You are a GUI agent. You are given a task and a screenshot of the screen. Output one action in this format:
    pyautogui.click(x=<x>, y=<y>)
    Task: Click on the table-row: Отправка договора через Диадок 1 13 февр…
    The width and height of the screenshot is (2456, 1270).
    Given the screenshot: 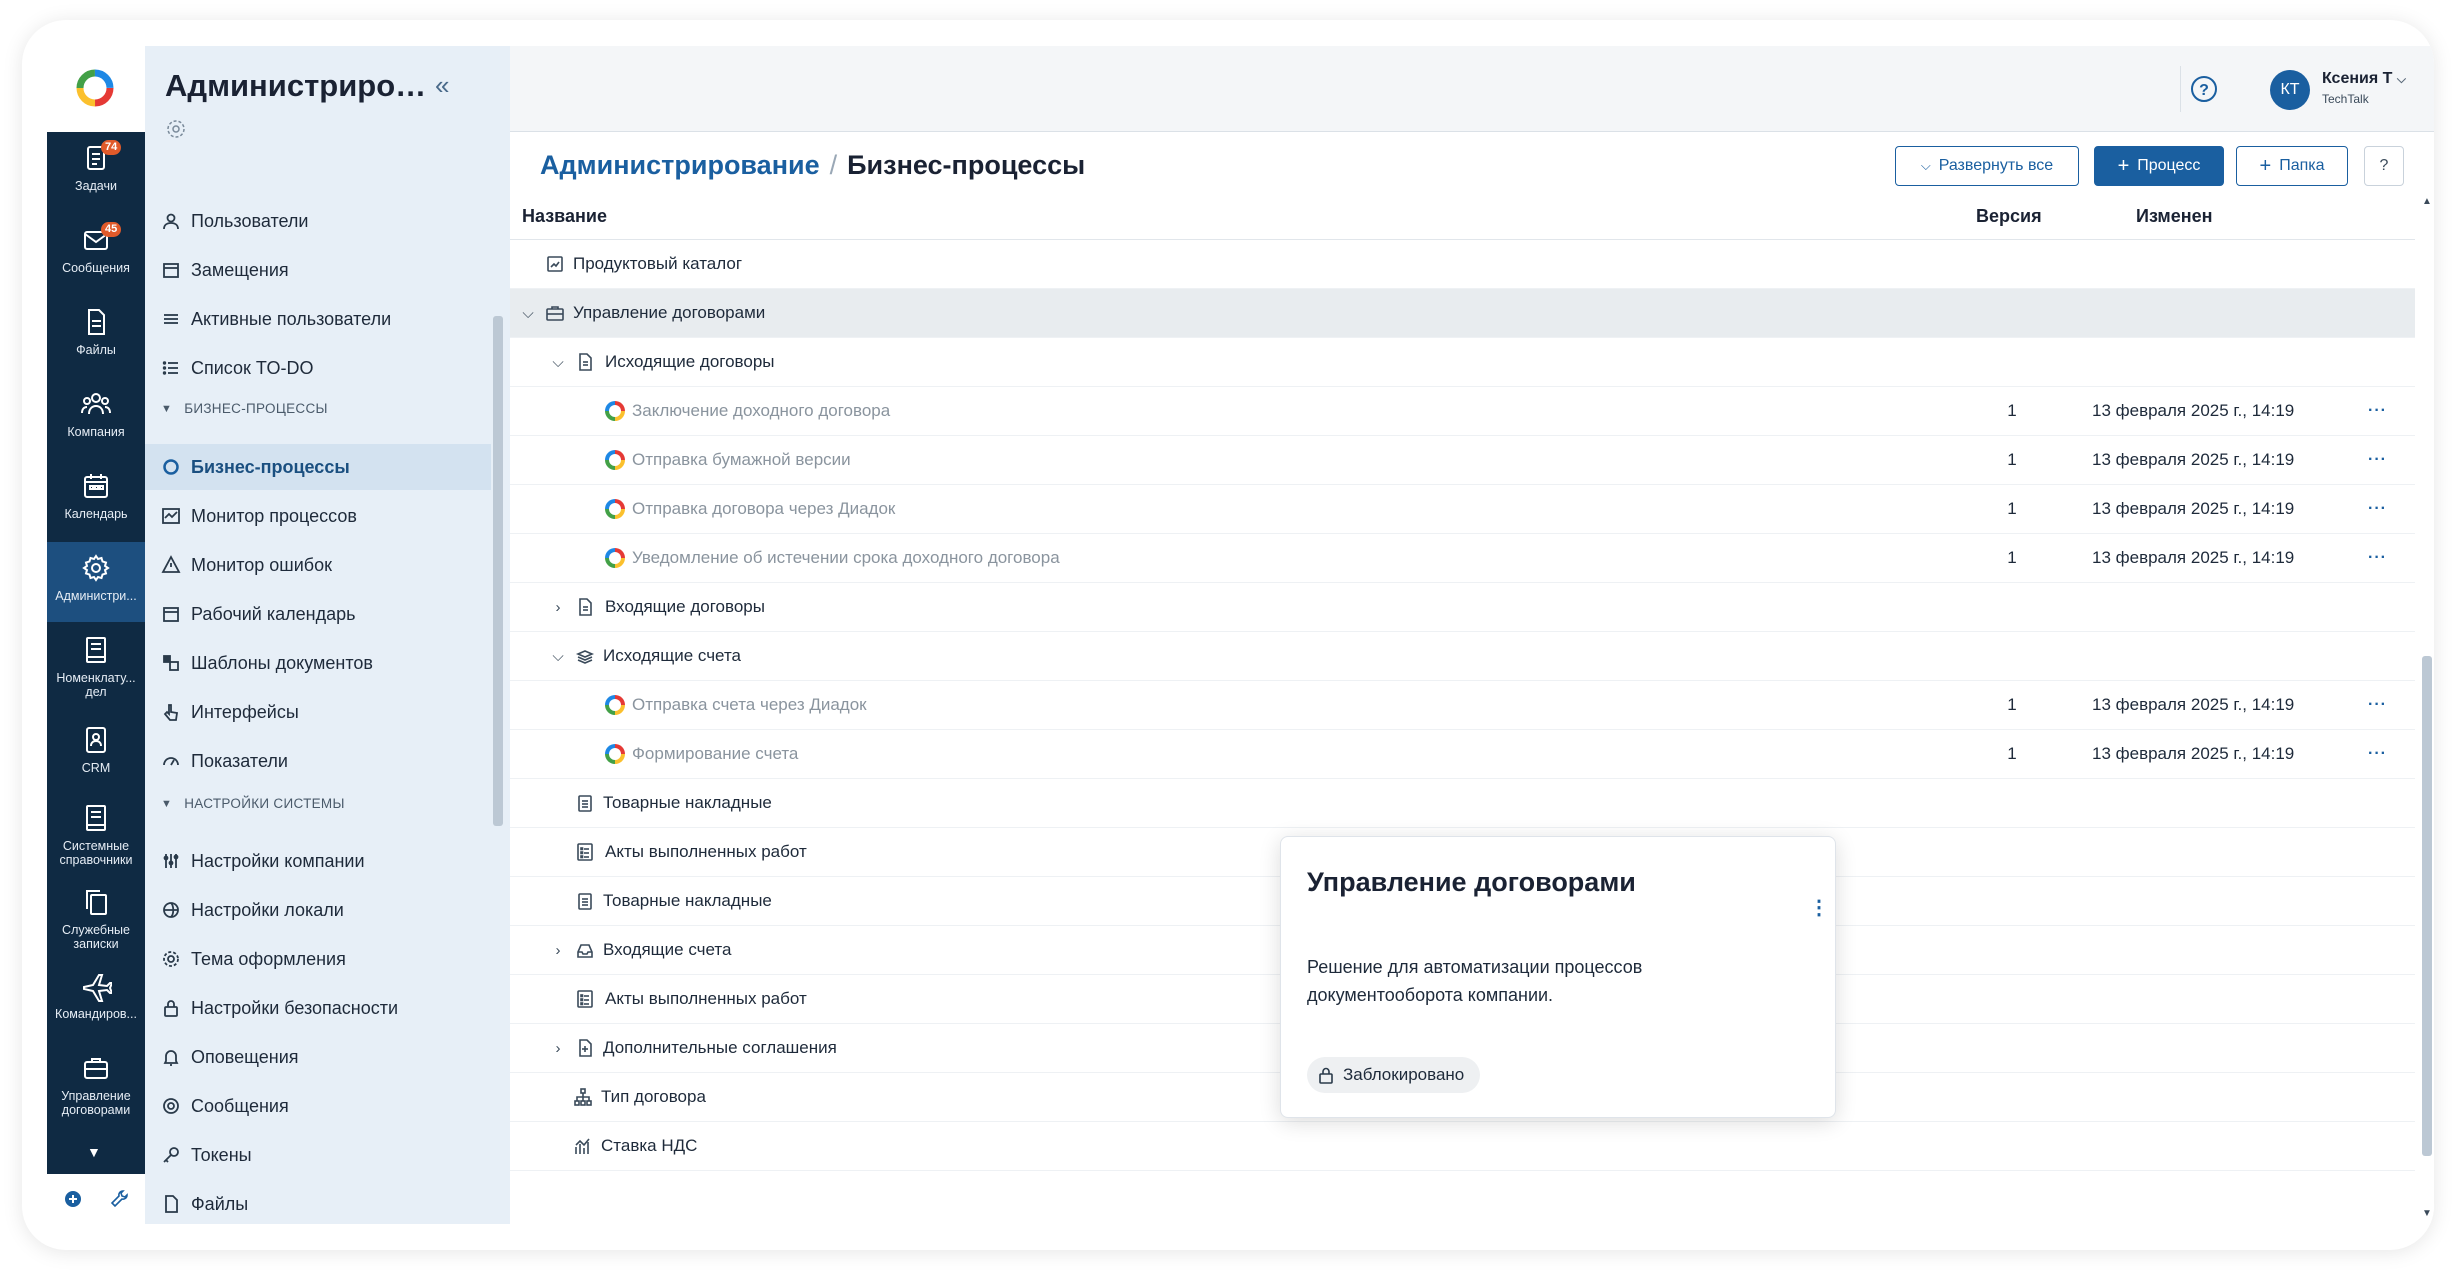 What is the action you would take?
    pyautogui.click(x=1462, y=509)
    